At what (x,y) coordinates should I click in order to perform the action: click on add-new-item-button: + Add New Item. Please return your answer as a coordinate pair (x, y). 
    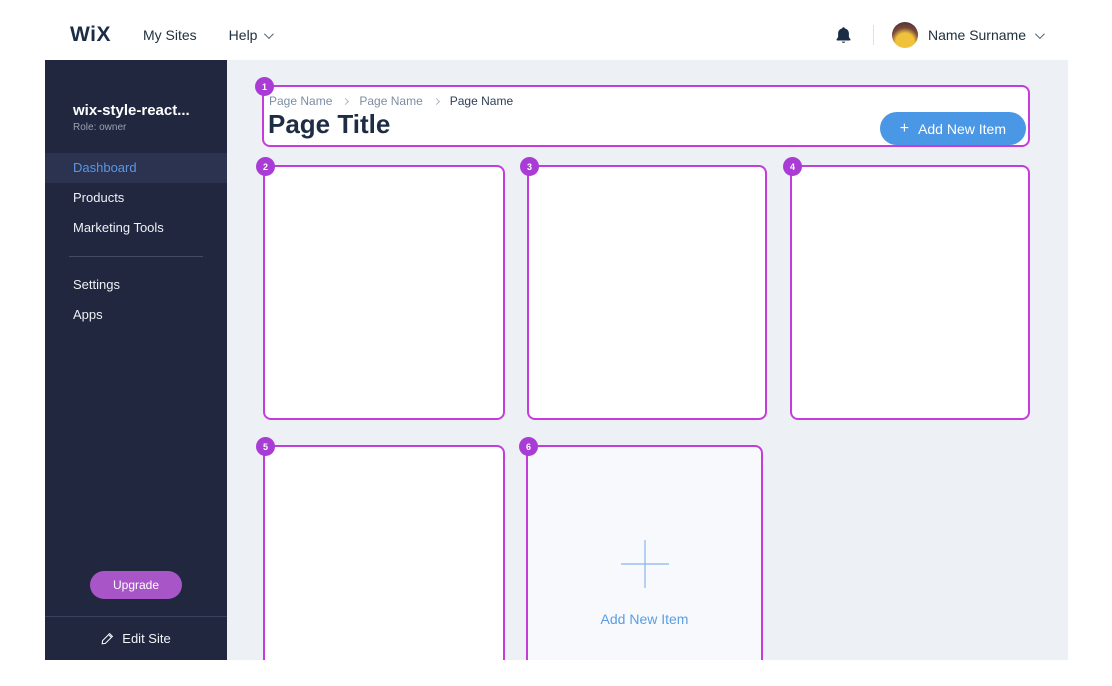
    Looking at the image, I should click on (952, 128).